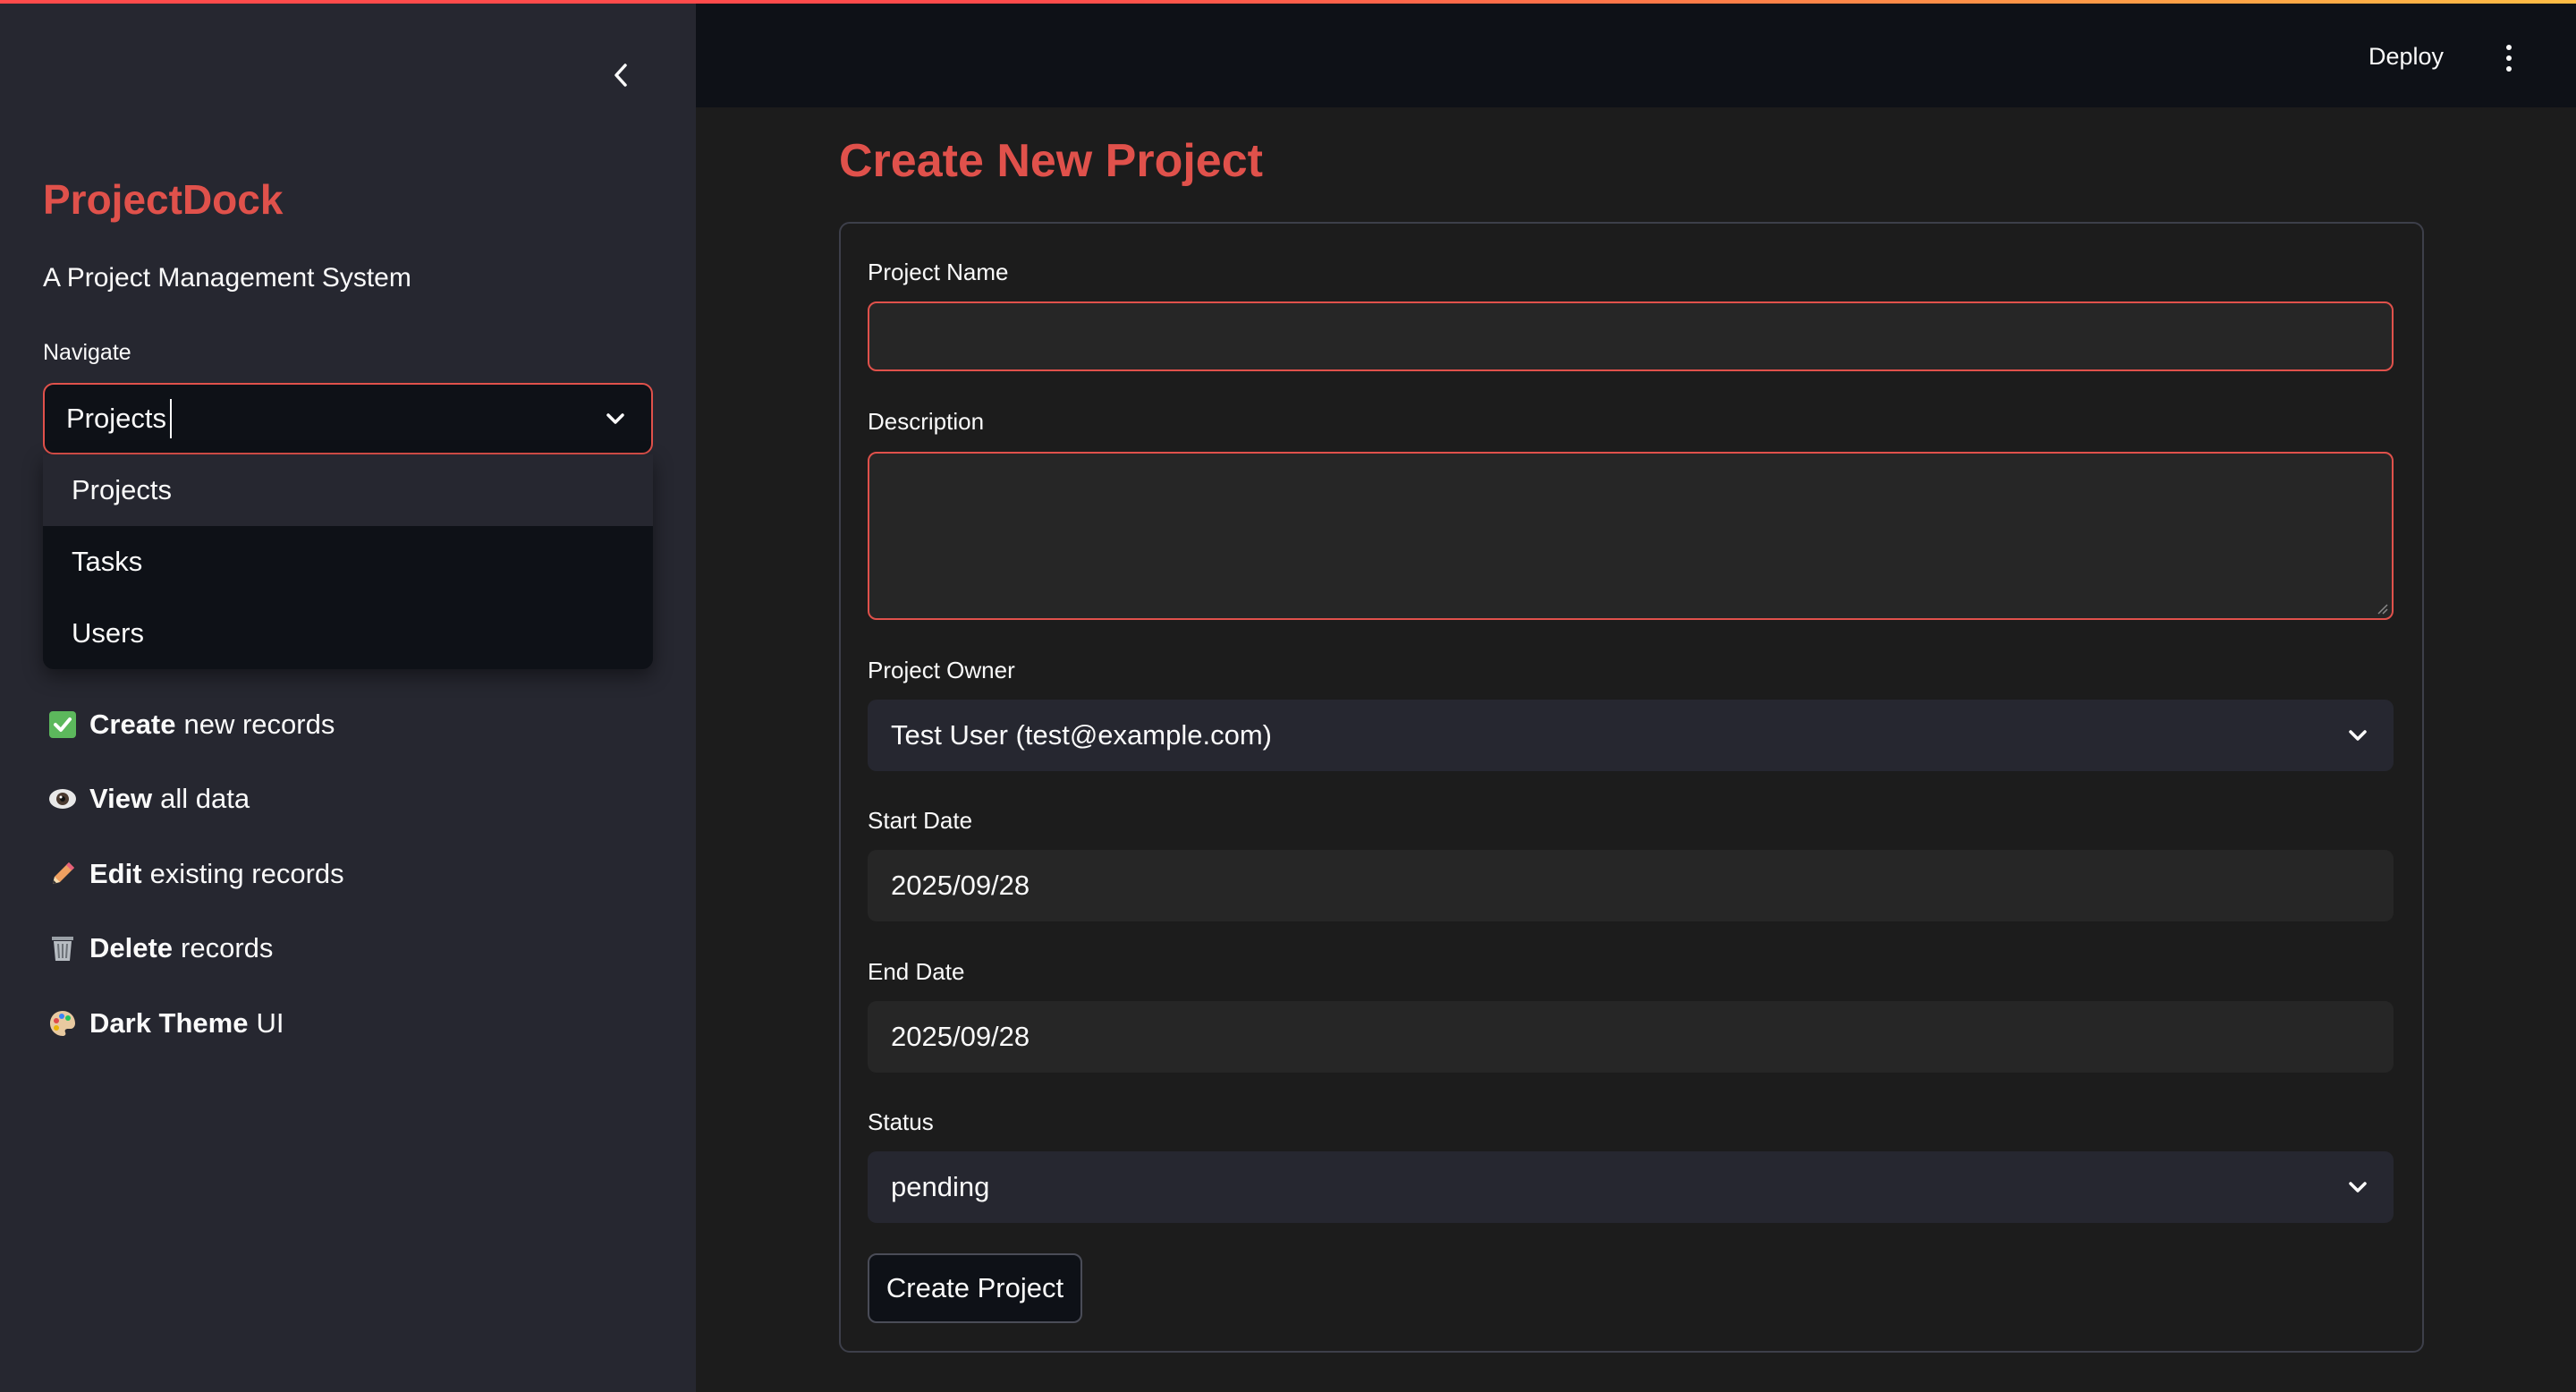  What do you see at coordinates (348, 490) in the screenshot?
I see `dropdown-option-projects: Projects` at bounding box center [348, 490].